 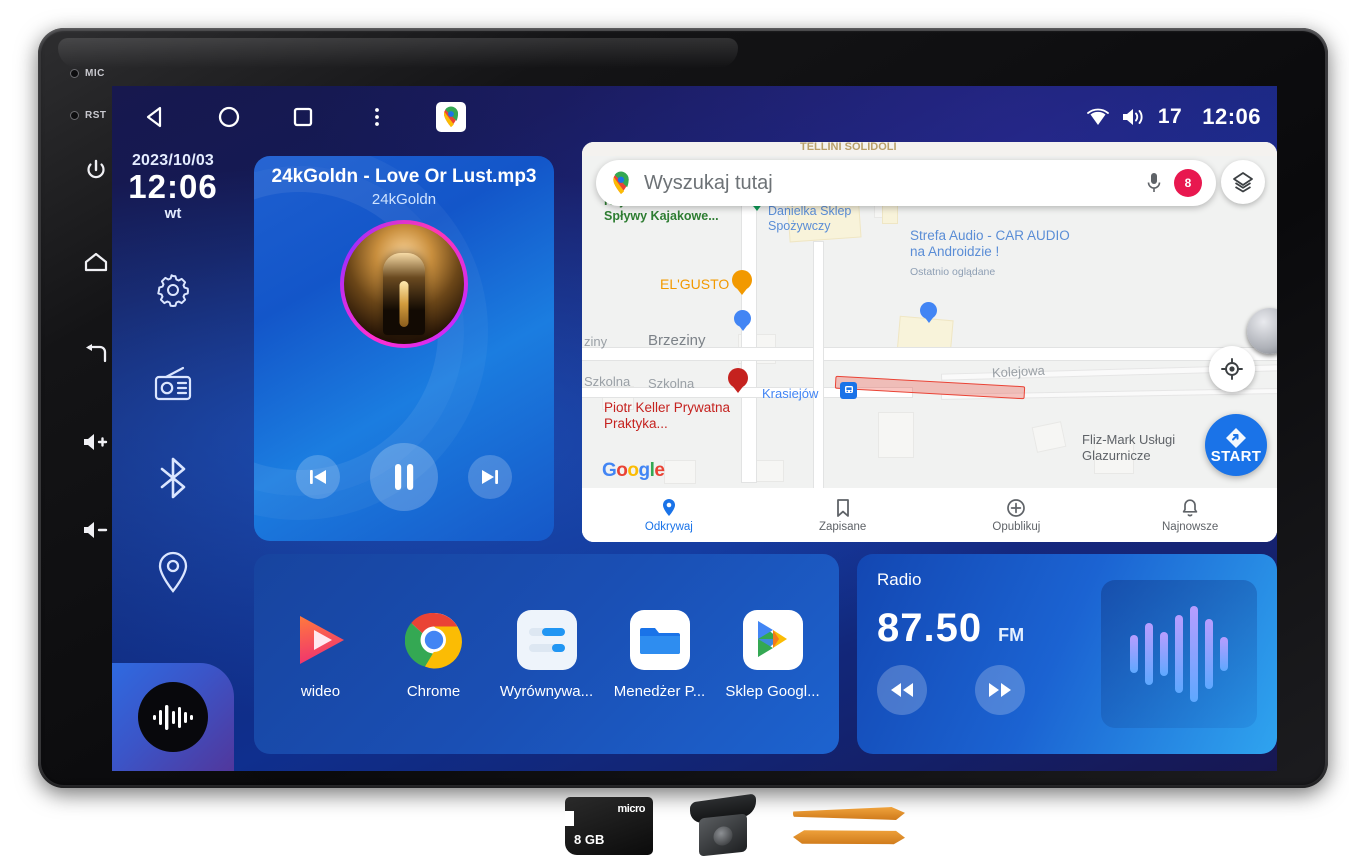 What do you see at coordinates (738, 381) in the screenshot?
I see `map-pin-doctor` at bounding box center [738, 381].